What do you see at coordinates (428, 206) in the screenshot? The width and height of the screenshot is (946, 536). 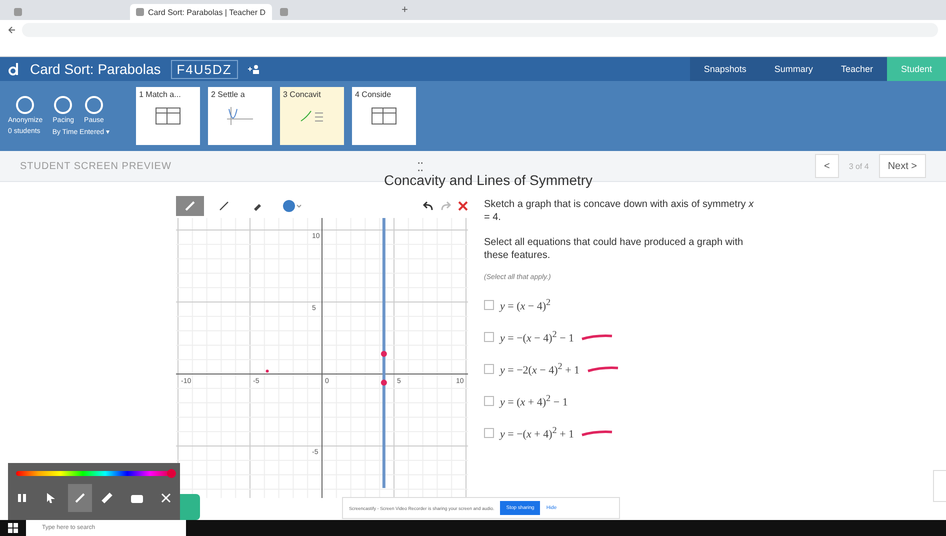 I see `undo-icon` at bounding box center [428, 206].